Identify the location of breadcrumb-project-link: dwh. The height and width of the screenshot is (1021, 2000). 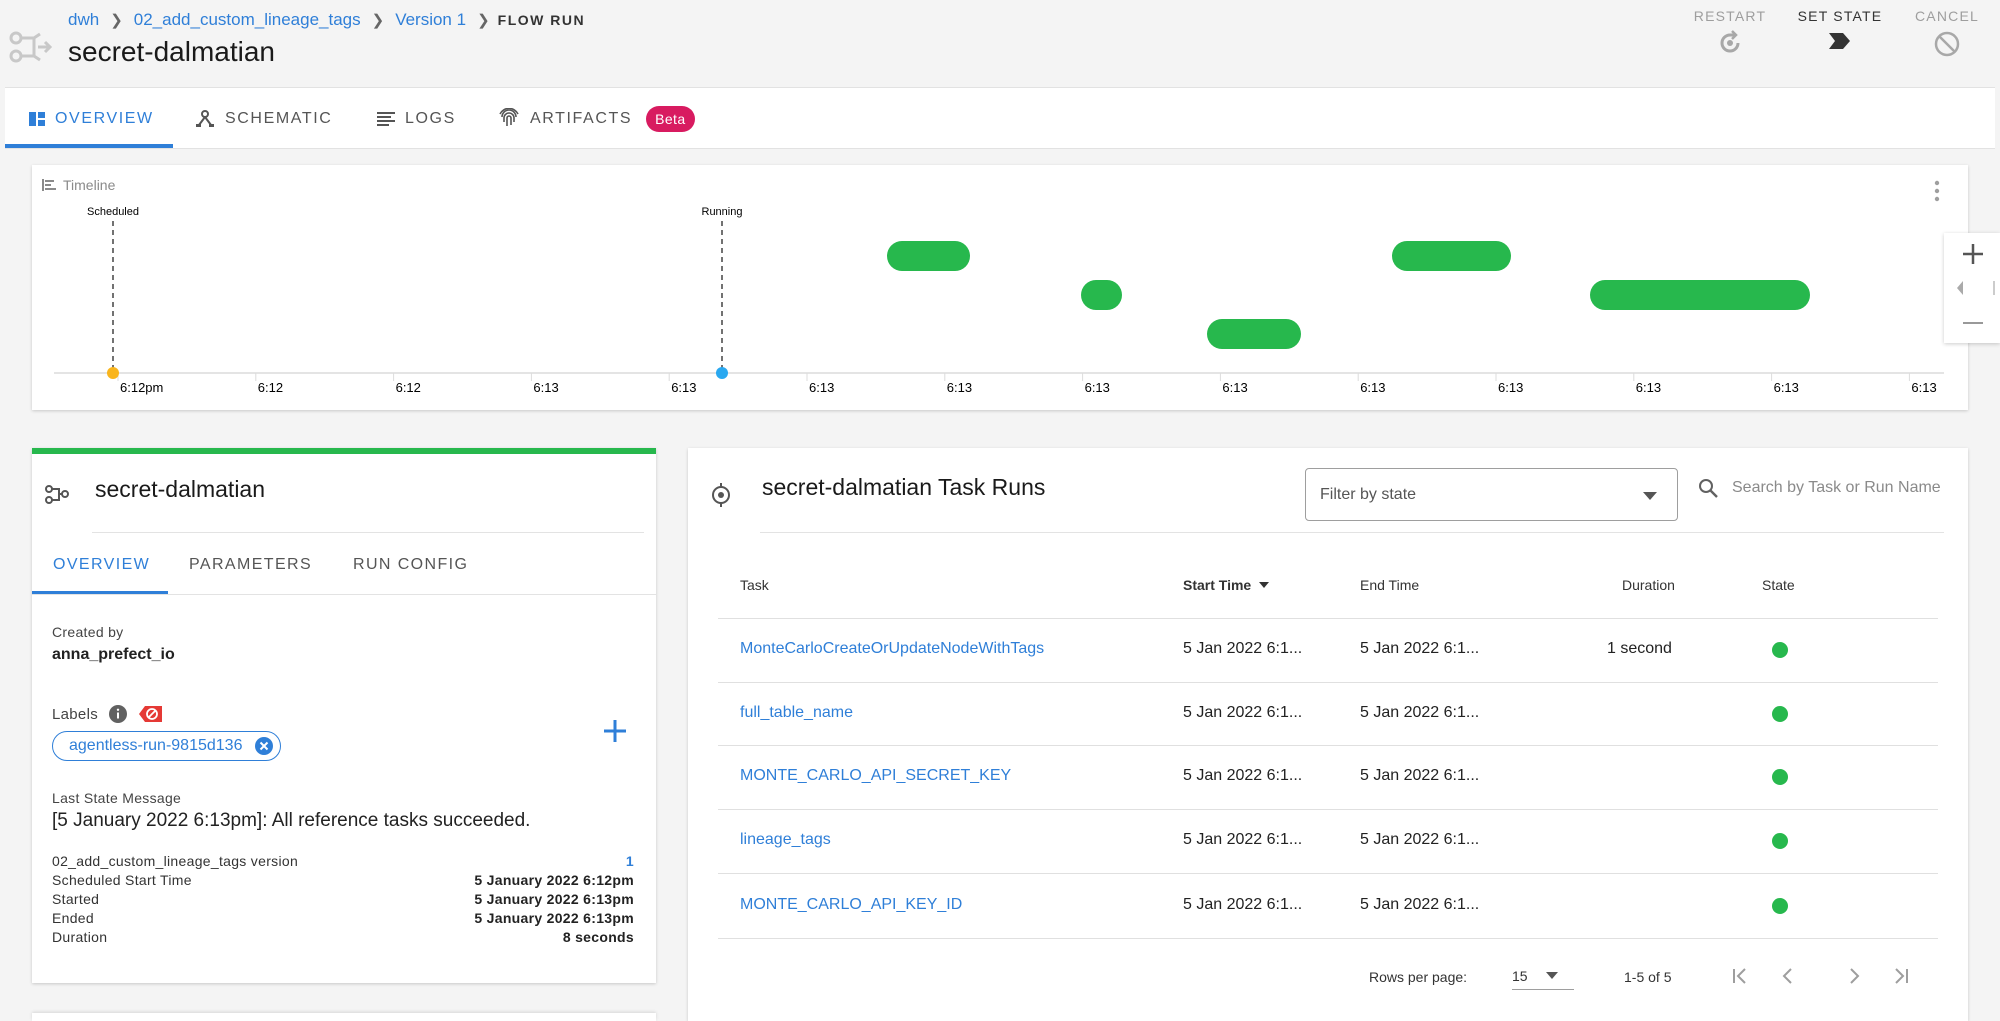
(83, 20).